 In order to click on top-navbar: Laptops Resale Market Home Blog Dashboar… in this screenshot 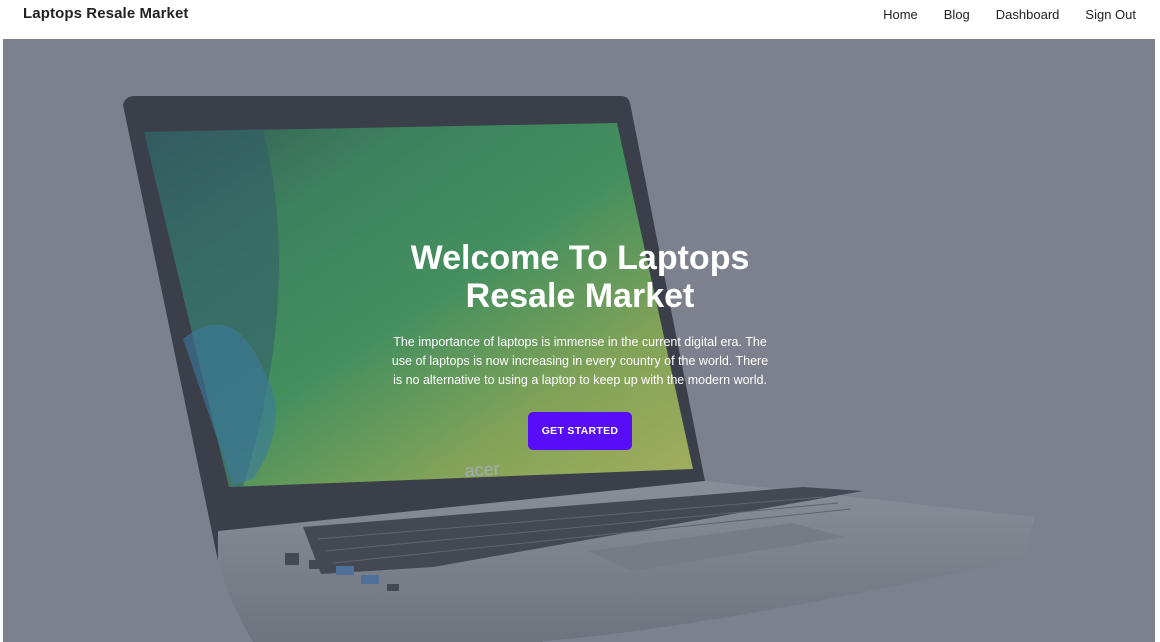, I will do `click(580, 19)`.